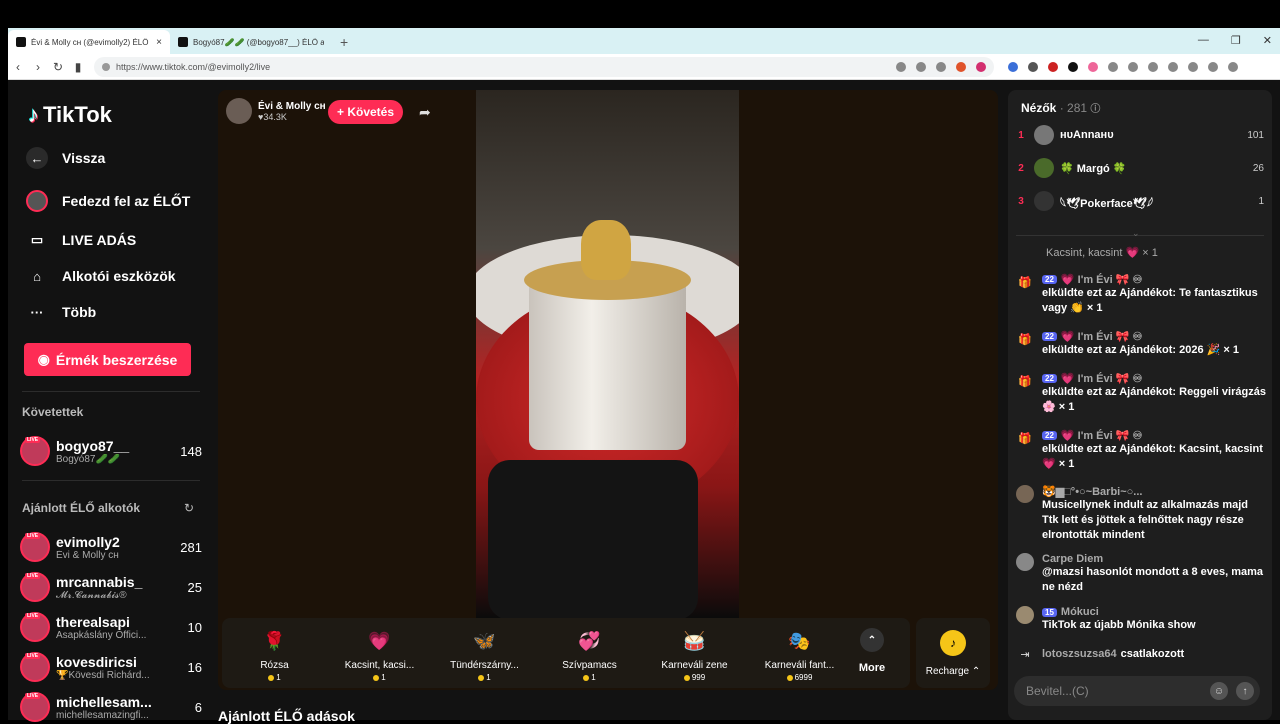 The image size is (1280, 724). What do you see at coordinates (61, 312) in the screenshot?
I see `nav-more: ··· Több` at bounding box center [61, 312].